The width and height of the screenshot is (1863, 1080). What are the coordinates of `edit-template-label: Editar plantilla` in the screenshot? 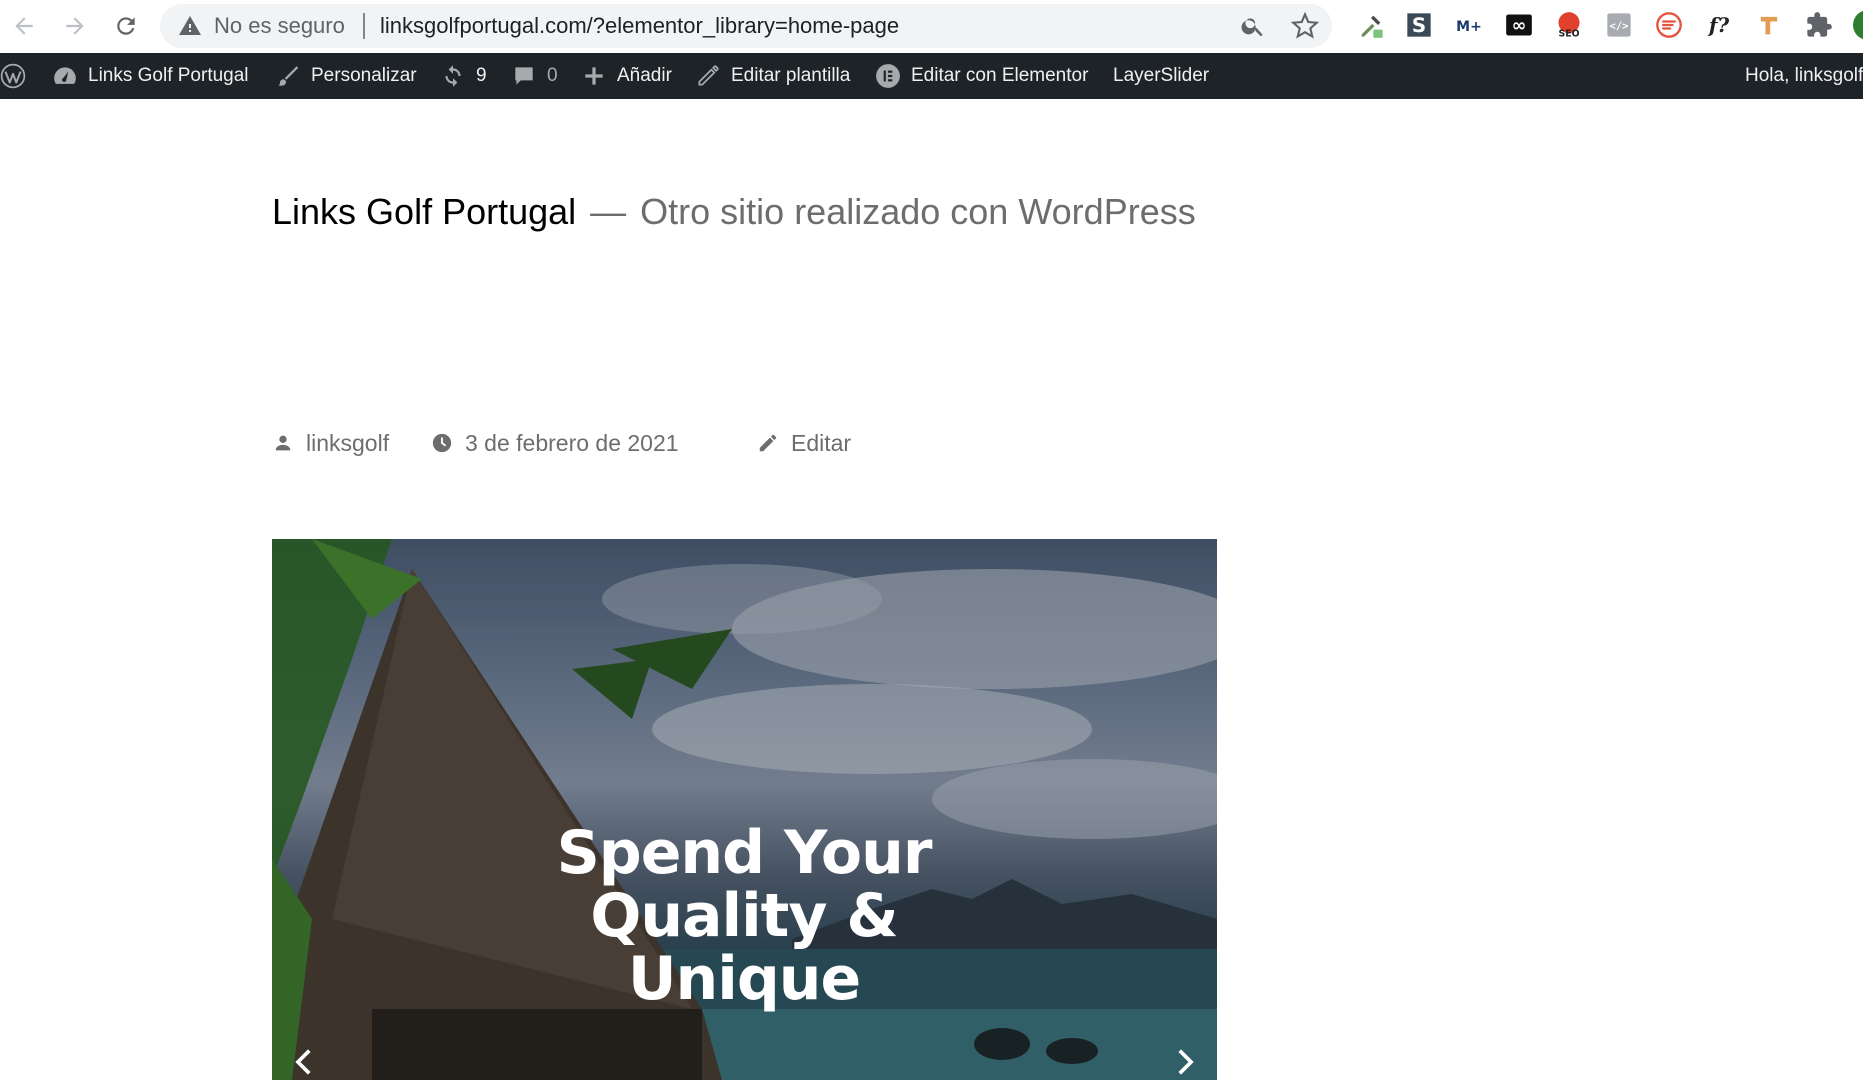 It's located at (791, 75).